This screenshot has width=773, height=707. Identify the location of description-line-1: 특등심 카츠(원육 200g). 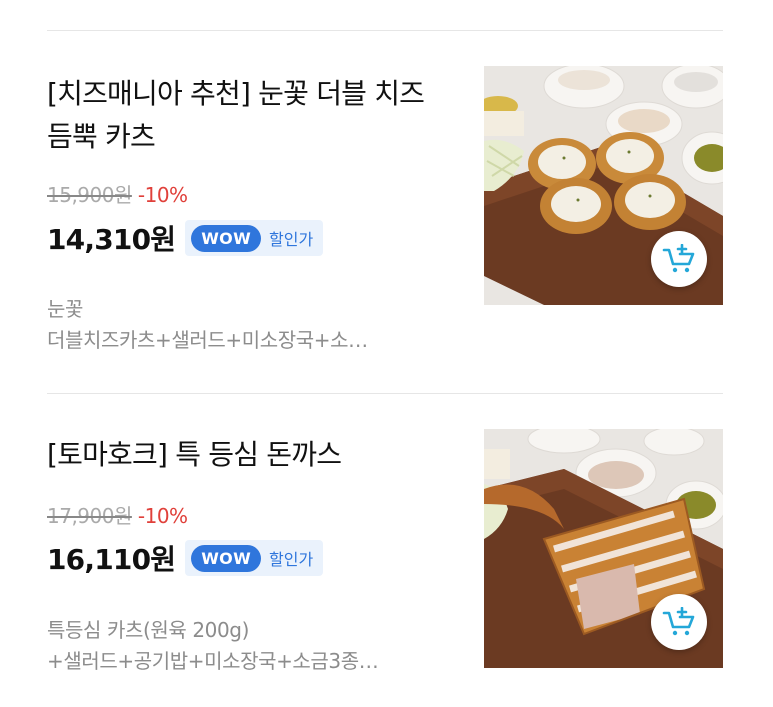
(148, 630).